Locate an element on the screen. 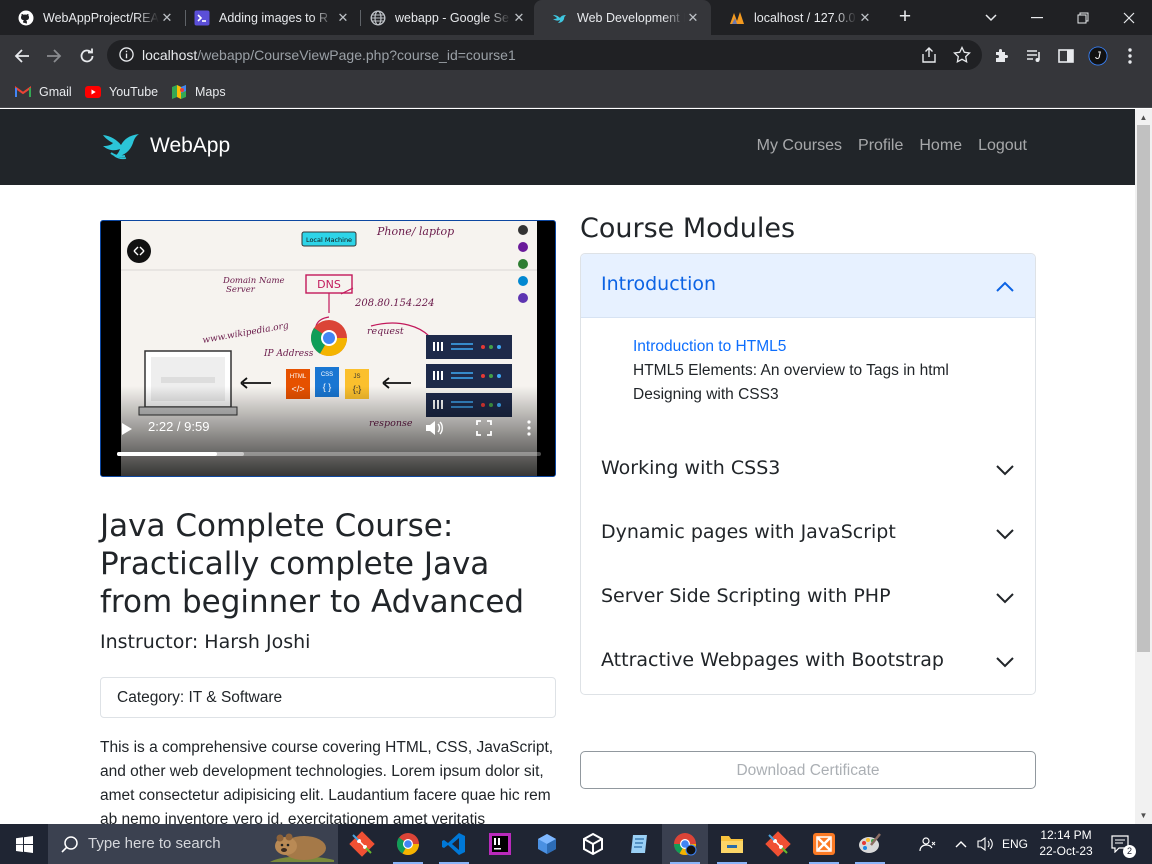 The image size is (1152, 864). tab-title: Adding images to R is located at coordinates (274, 17).